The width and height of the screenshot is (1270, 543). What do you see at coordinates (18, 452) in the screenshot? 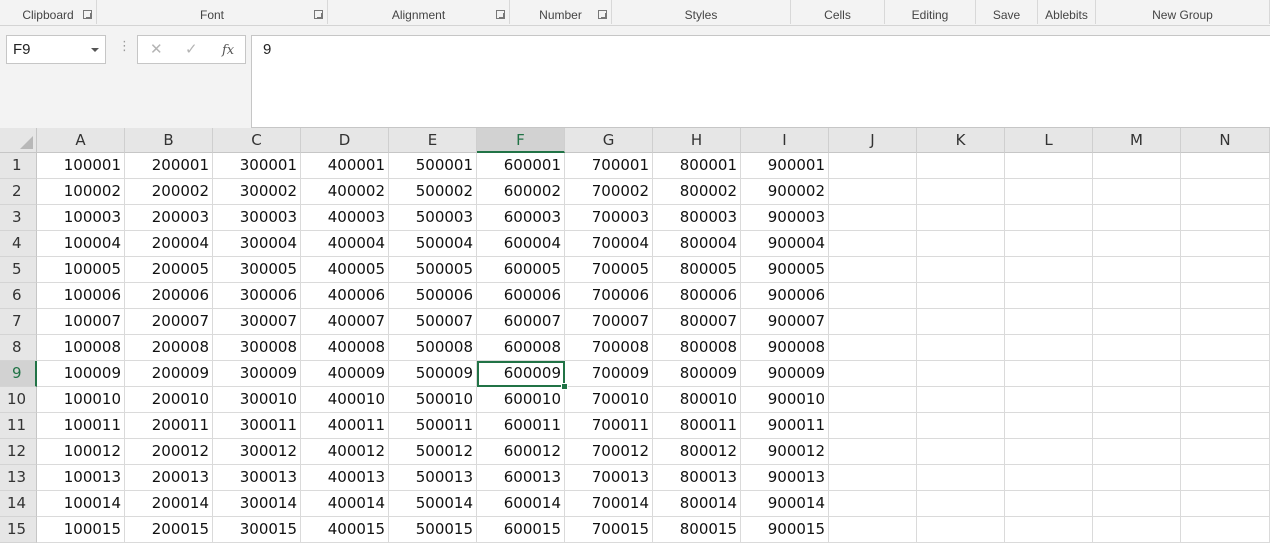
I see `row-header-12: 12` at bounding box center [18, 452].